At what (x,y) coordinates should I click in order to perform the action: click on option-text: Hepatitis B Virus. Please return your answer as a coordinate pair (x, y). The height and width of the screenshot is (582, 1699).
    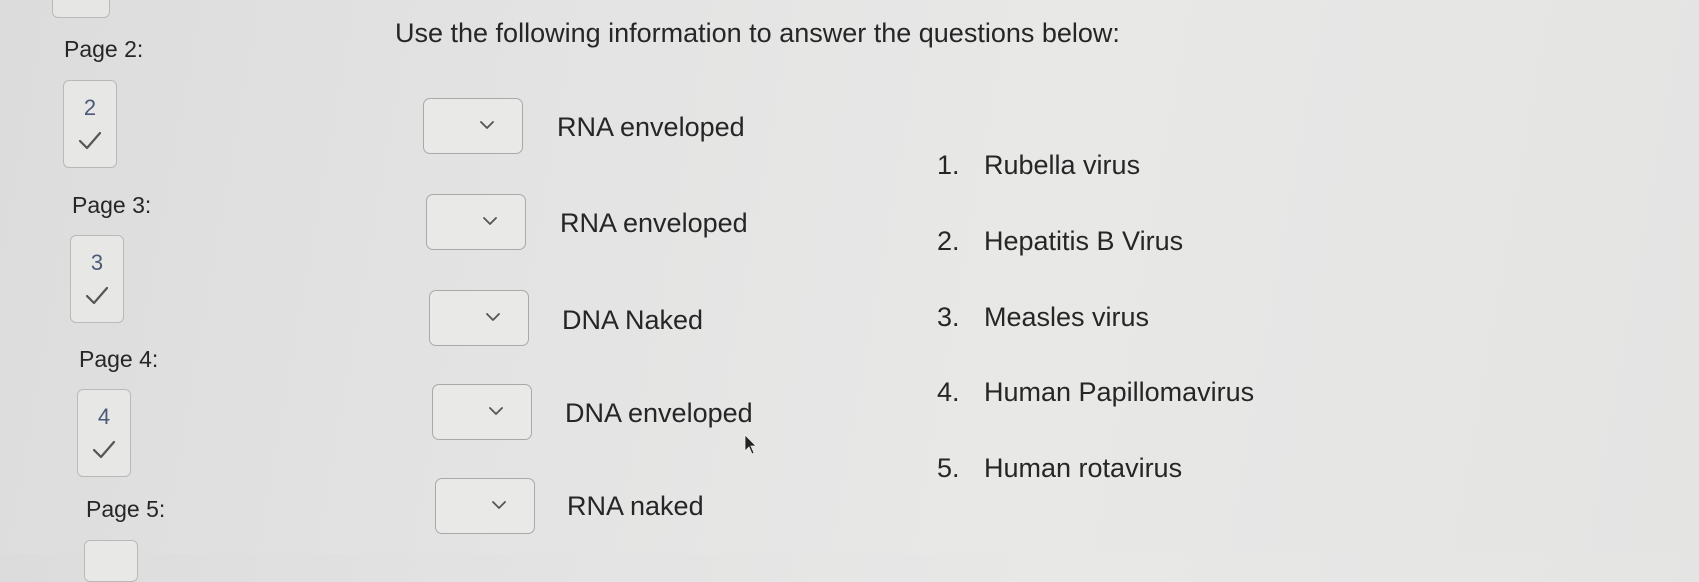
    Looking at the image, I should click on (1084, 241).